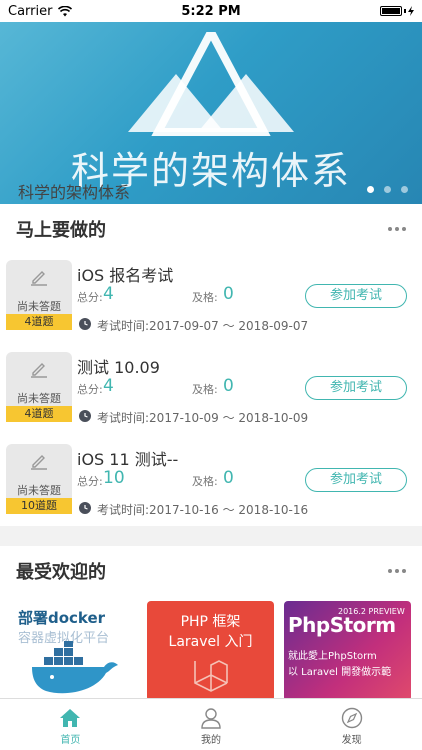 This screenshot has height=750, width=422. I want to click on course-subtitle: 就此愛上PhpStorm, so click(332, 656).